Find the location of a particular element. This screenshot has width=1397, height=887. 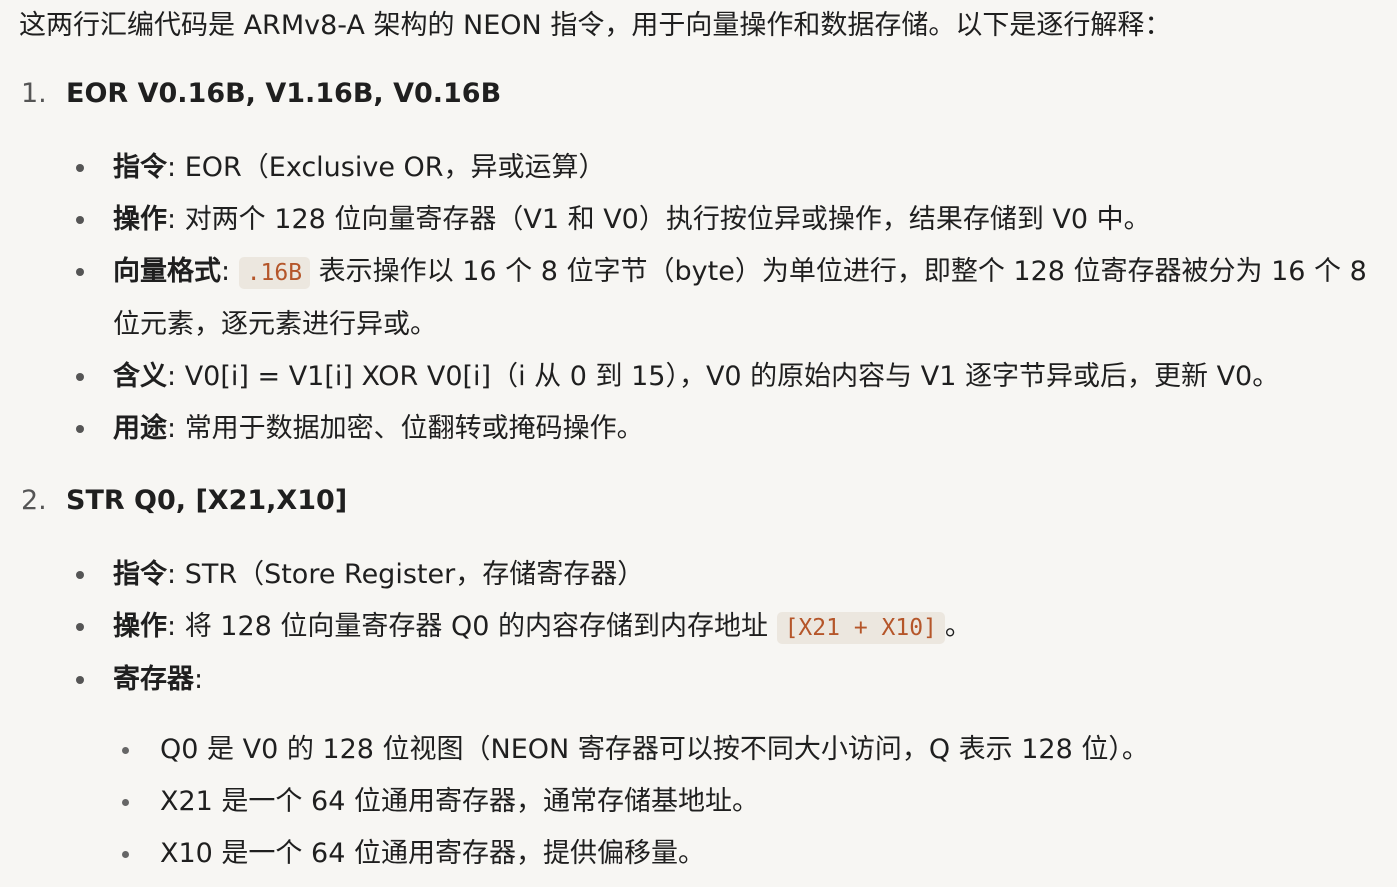

item-term: 向量格式 is located at coordinates (167, 271).